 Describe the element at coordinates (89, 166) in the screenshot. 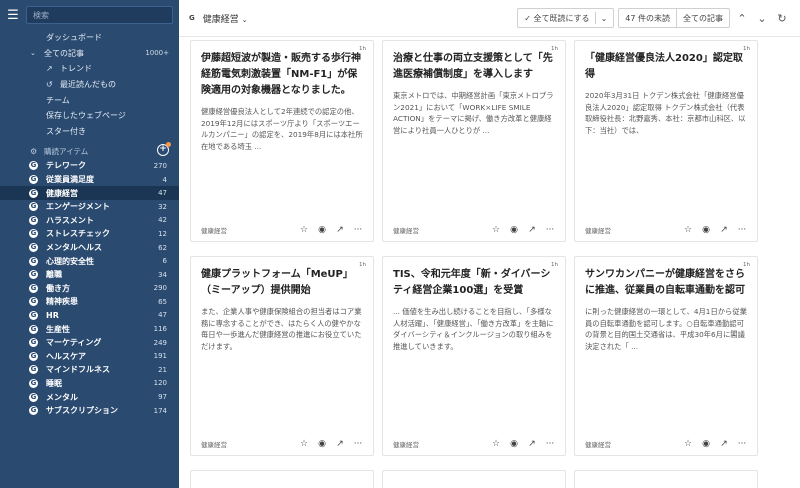

I see `feed-item: G テレワーク 270` at that location.